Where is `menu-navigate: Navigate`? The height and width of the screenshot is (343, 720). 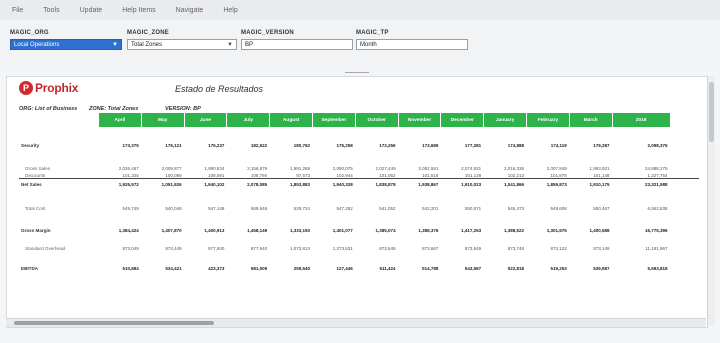
menu-navigate: Navigate is located at coordinates (190, 10).